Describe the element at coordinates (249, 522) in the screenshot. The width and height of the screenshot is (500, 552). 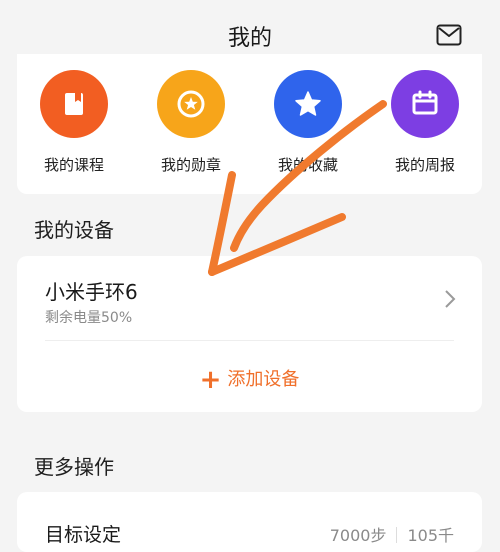
I see `more-card: 目标设定 7000步 105千` at that location.